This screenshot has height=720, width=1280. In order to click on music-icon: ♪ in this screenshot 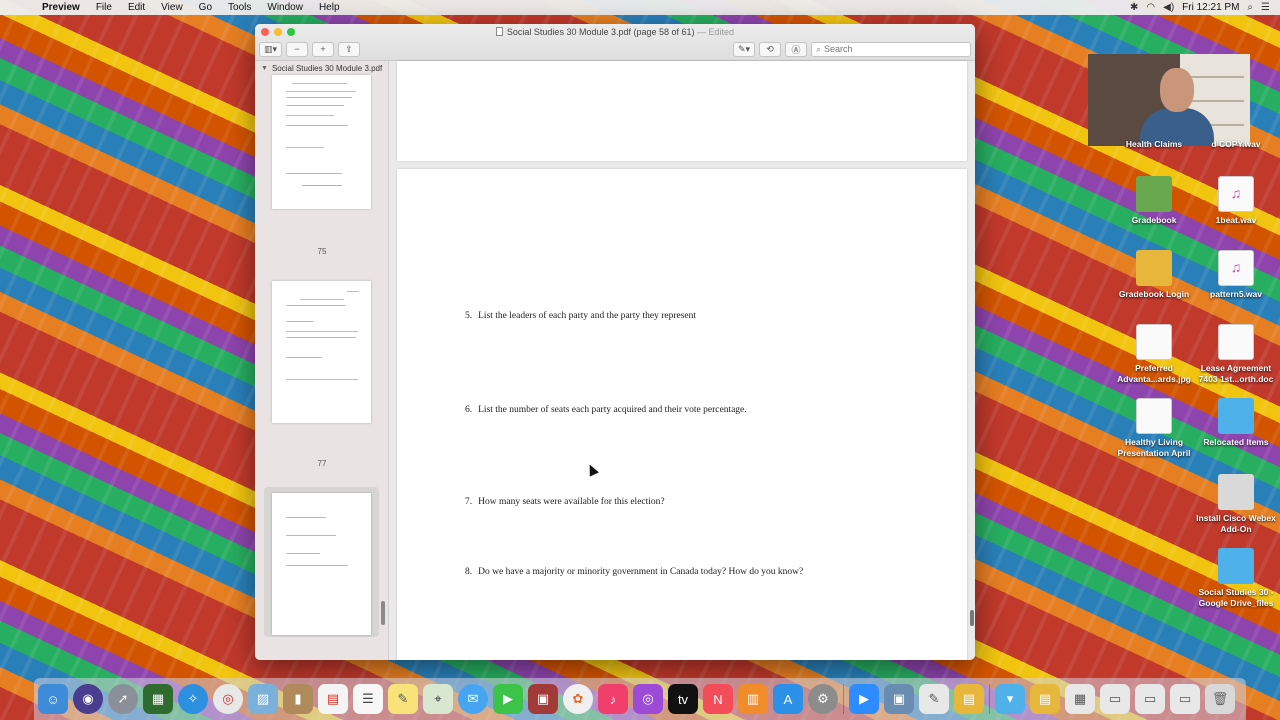, I will do `click(613, 699)`.